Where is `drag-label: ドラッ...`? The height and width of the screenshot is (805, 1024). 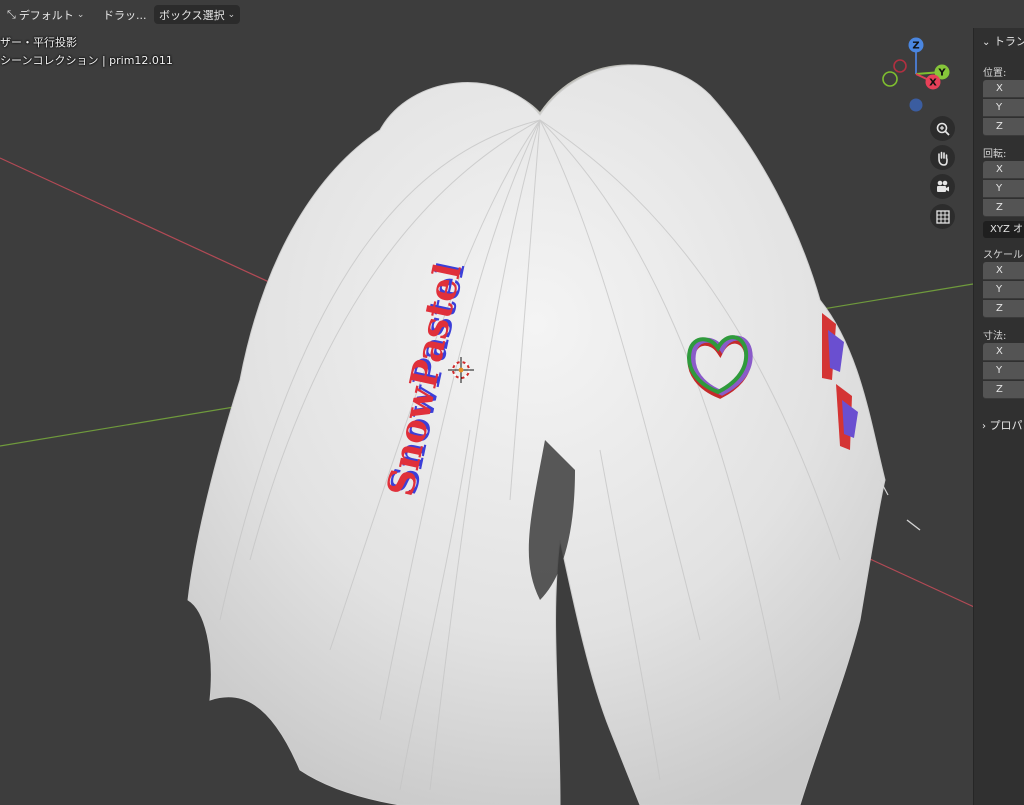
drag-label: ドラッ... is located at coordinates (125, 15).